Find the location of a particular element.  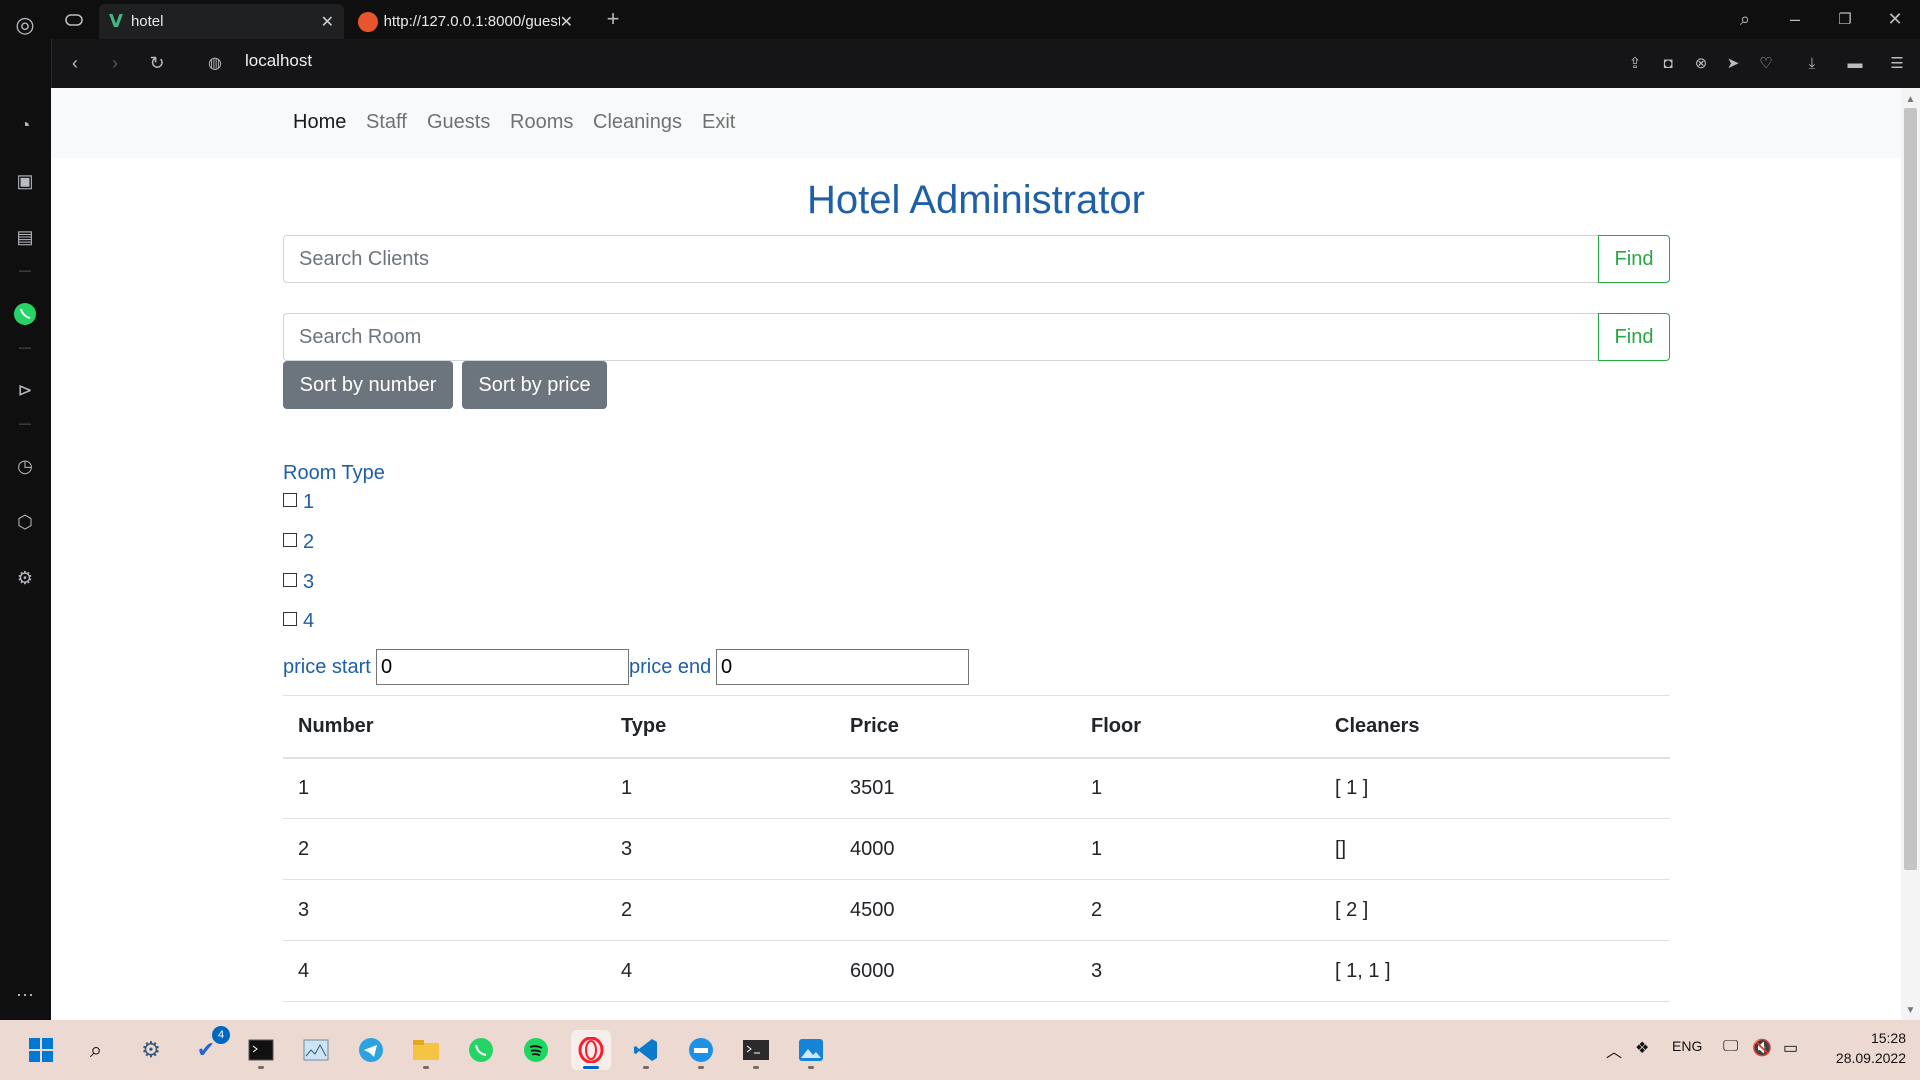

battery-saver-icon: ▬ is located at coordinates (1855, 63).